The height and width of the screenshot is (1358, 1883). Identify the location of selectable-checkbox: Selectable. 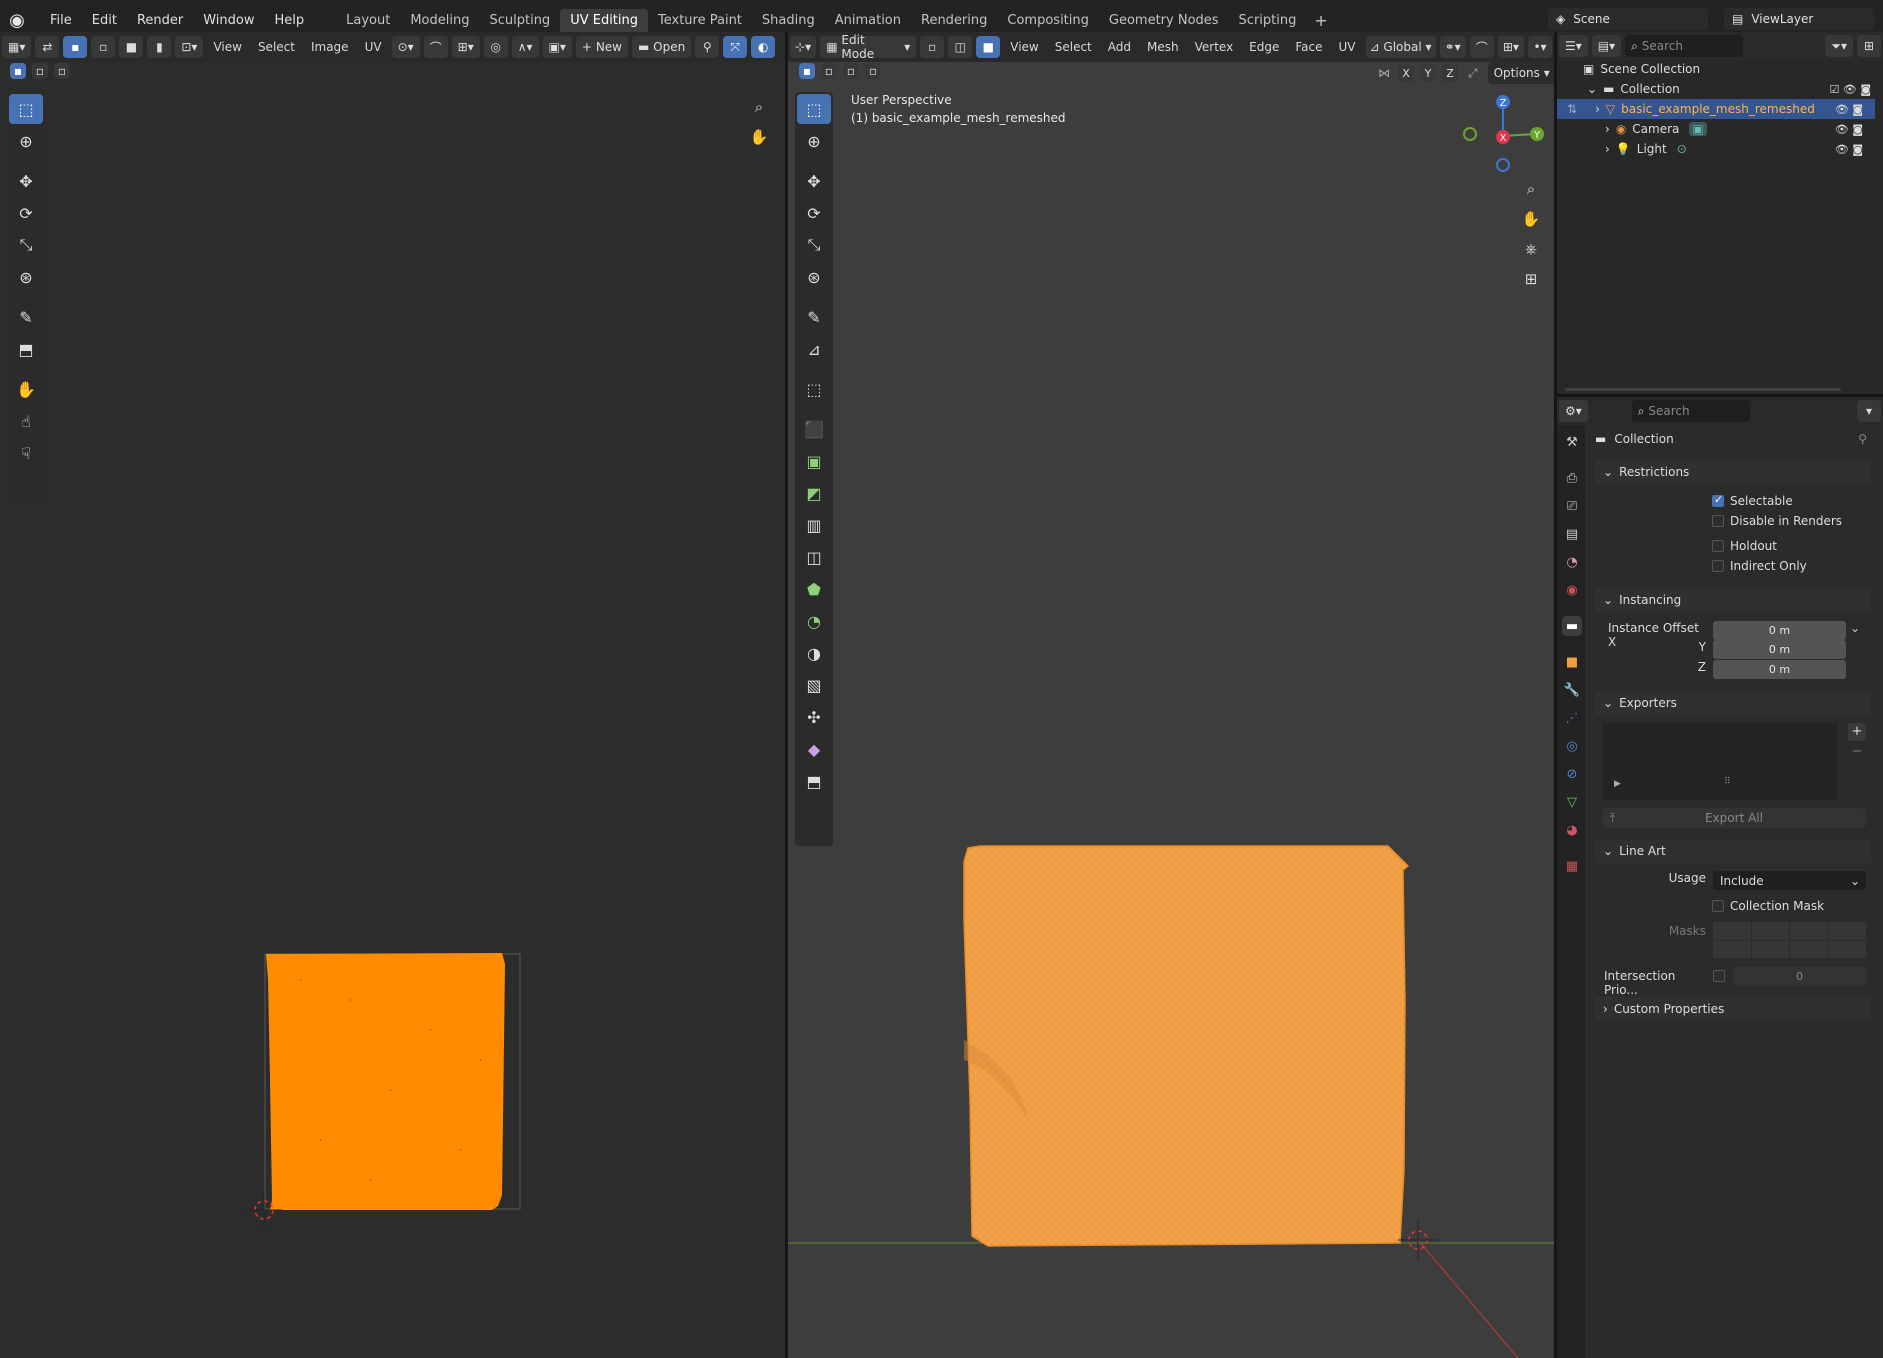
(1752, 500).